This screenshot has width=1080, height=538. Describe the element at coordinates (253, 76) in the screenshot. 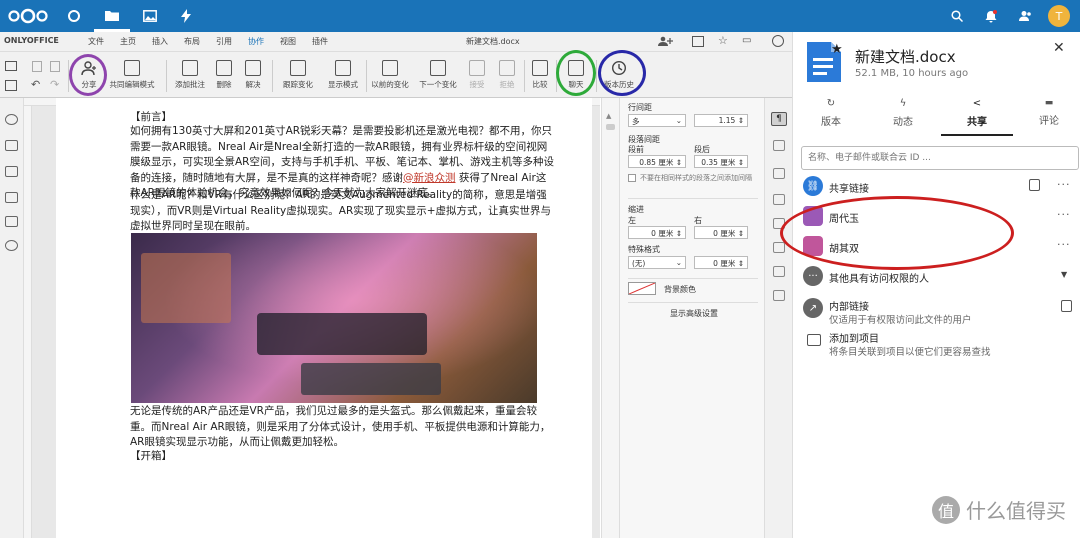

I see `resolve-comment-button: 解决` at that location.